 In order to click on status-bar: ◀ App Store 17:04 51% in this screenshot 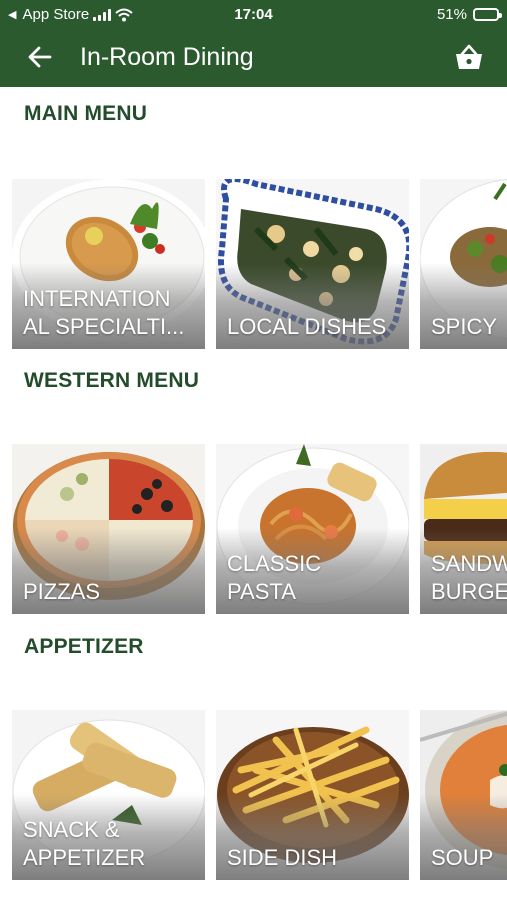, I will do `click(253, 15)`.